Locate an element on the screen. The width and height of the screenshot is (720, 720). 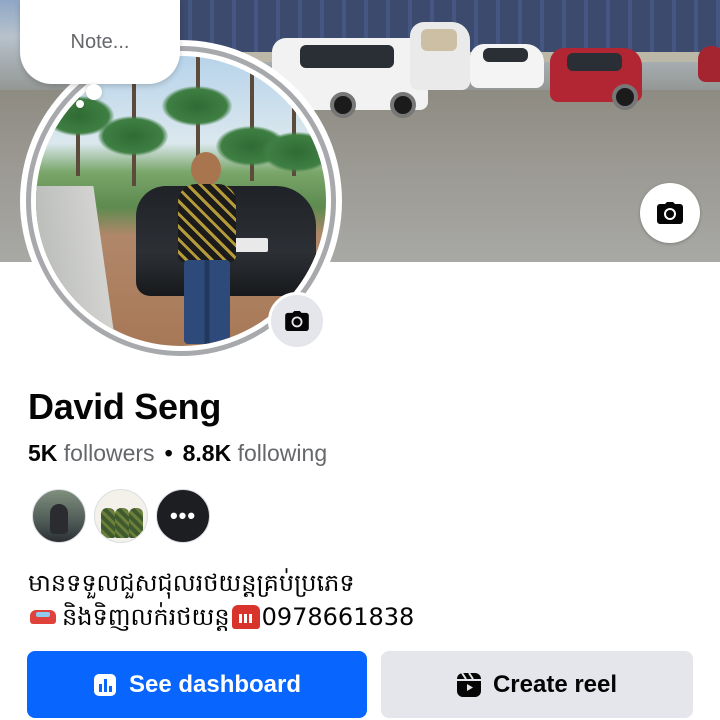
bar-chart-icon is located at coordinates (105, 685).